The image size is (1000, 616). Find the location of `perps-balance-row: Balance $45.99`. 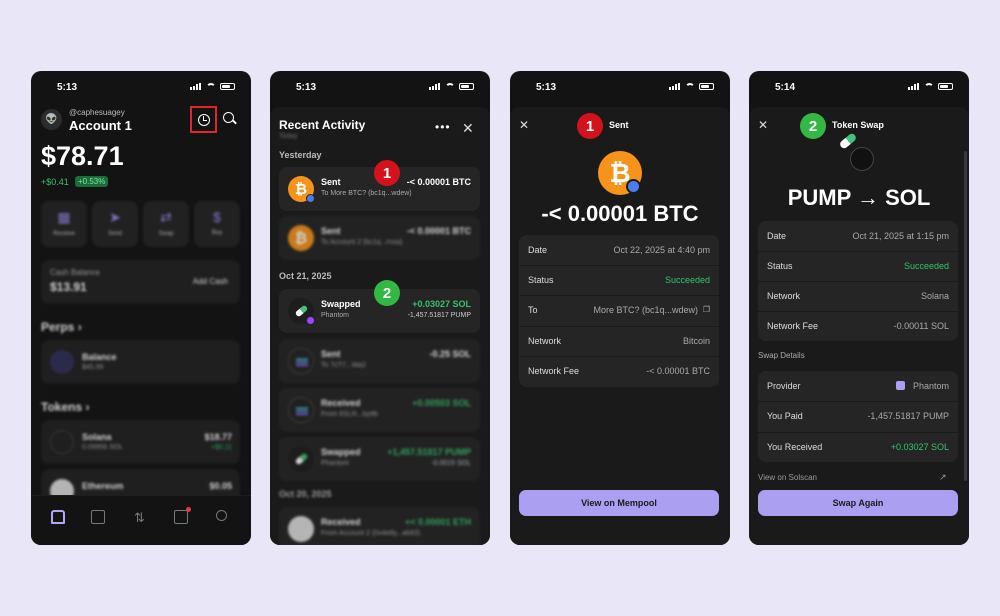

perps-balance-row: Balance $45.99 is located at coordinates (140, 362).